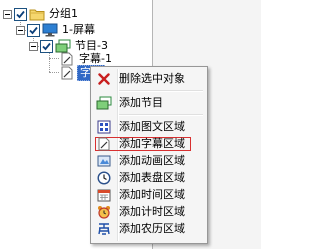 The height and width of the screenshot is (249, 320). I want to click on menu-item-label: 添加动画区域, so click(152, 160).